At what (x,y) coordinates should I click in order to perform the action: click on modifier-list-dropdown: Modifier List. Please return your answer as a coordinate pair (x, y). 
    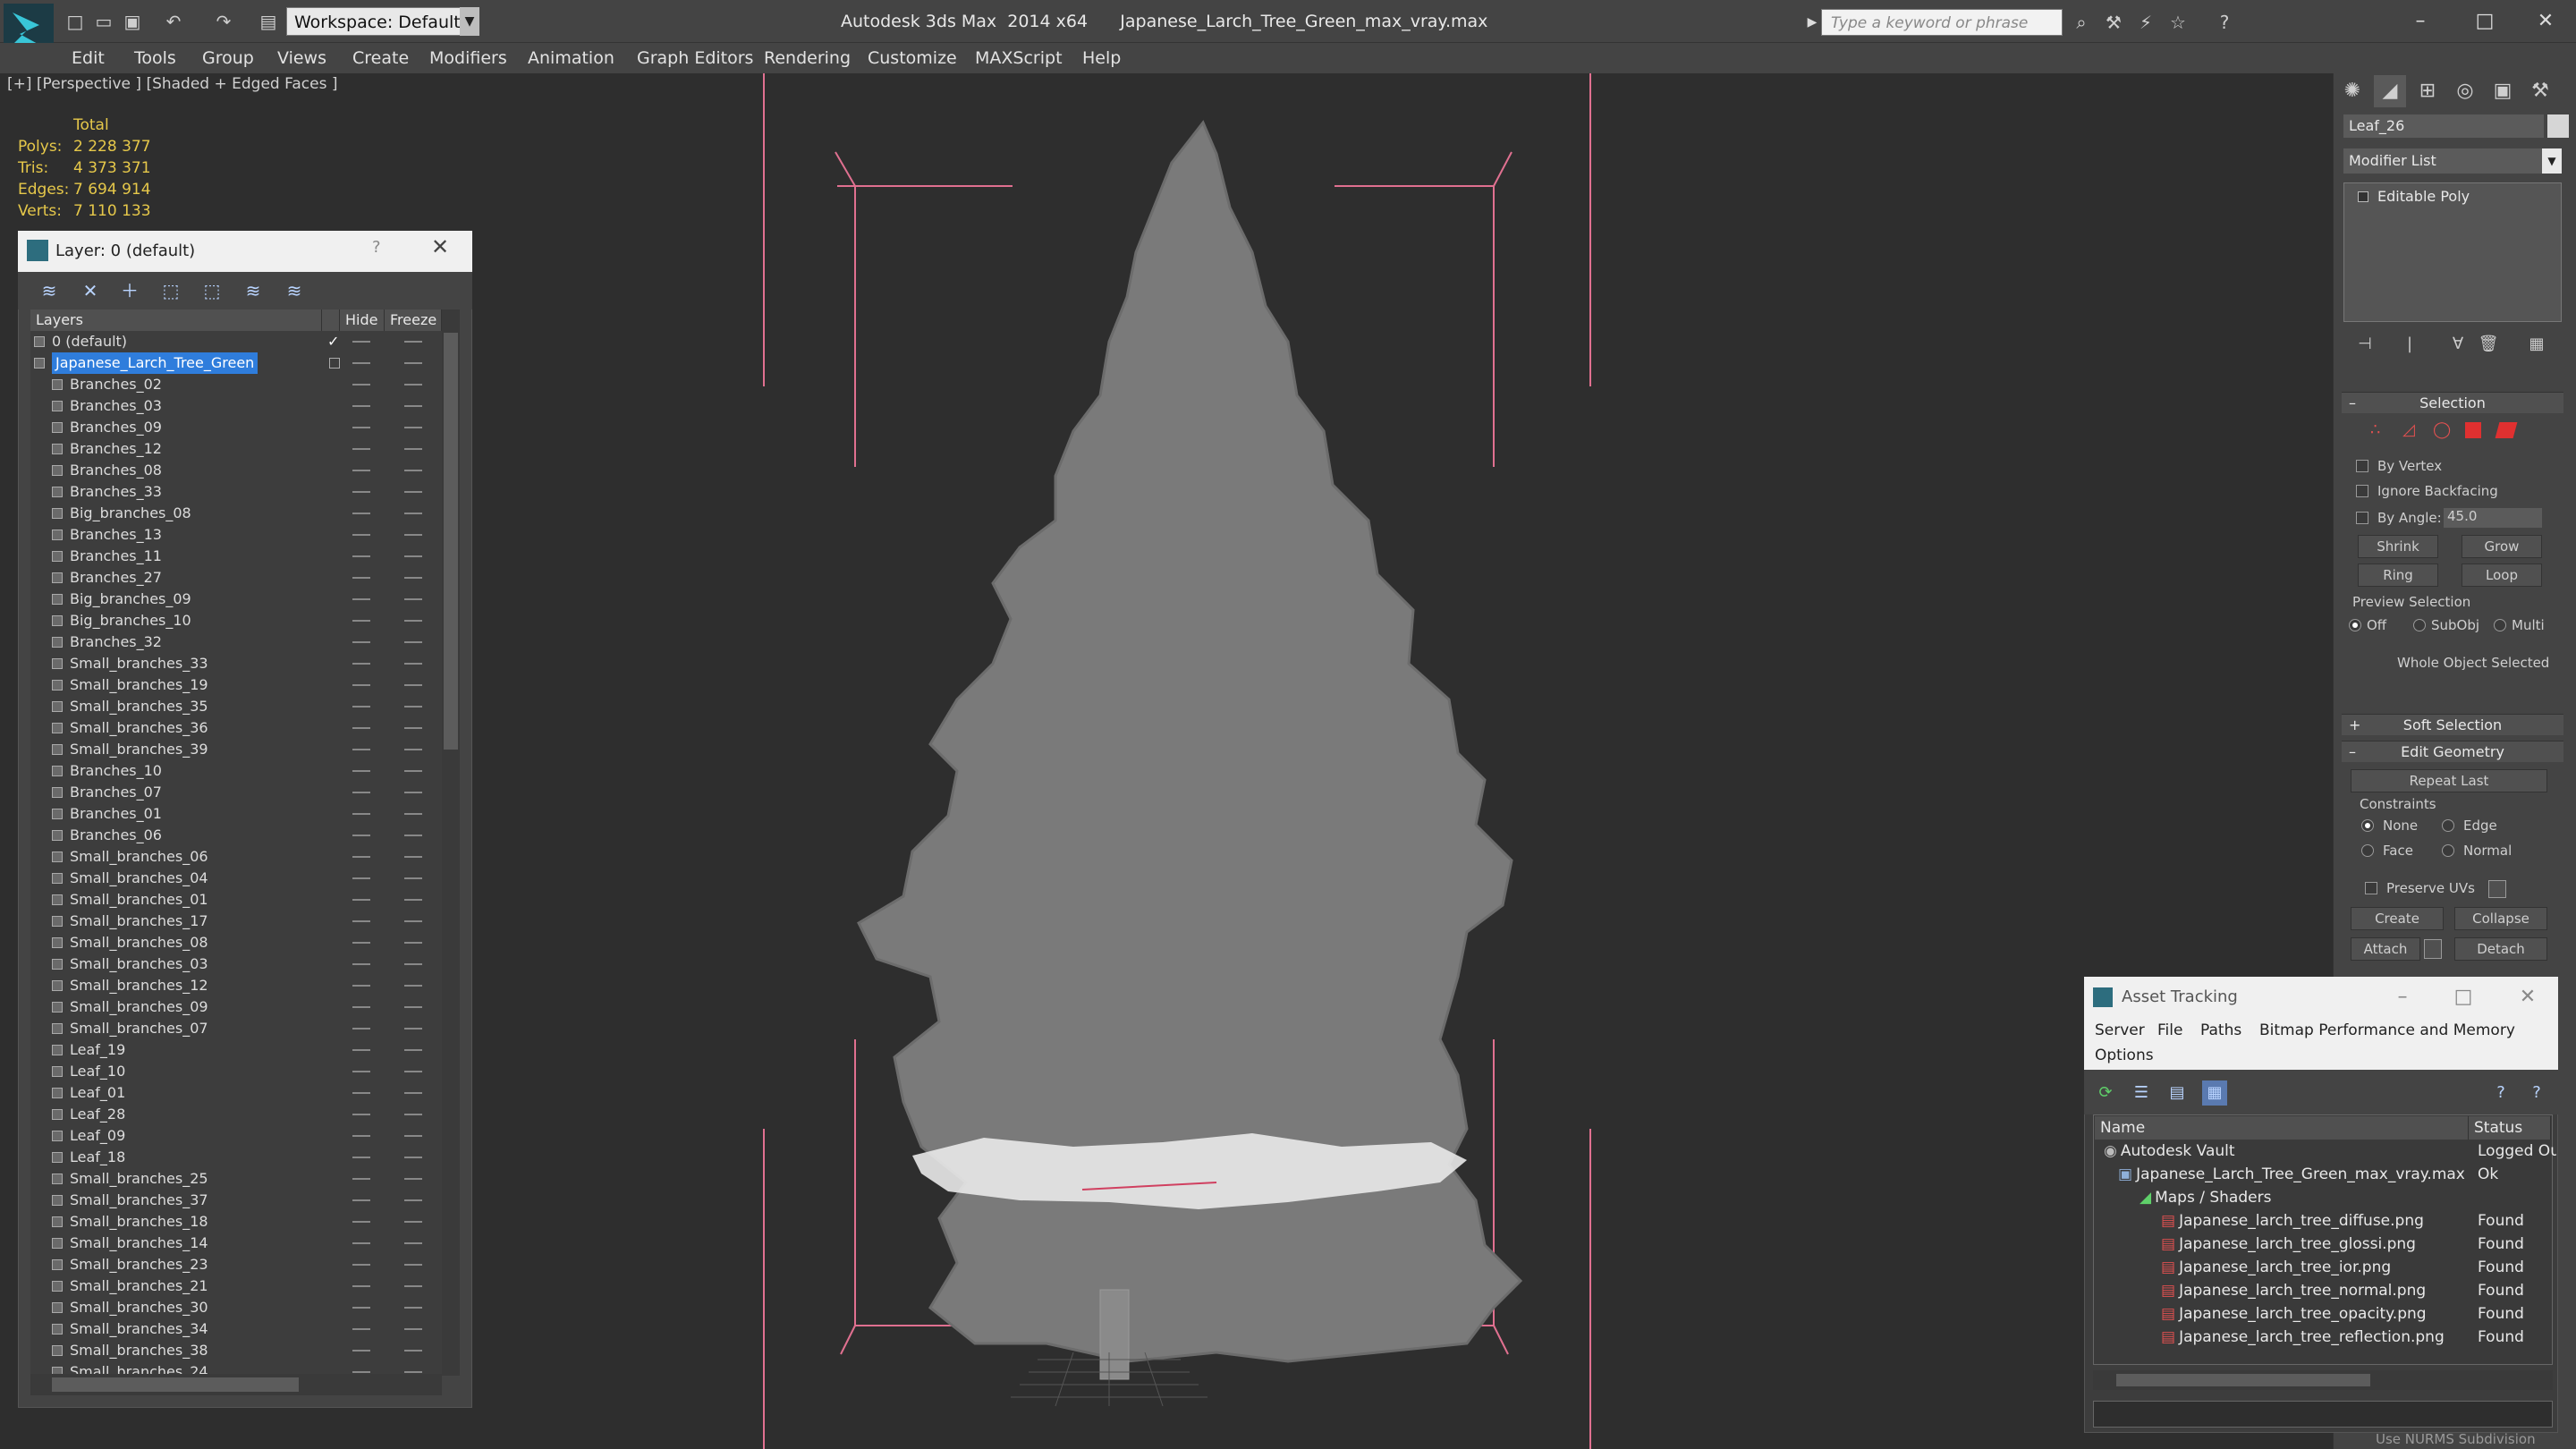
    Looking at the image, I should click on (2452, 161).